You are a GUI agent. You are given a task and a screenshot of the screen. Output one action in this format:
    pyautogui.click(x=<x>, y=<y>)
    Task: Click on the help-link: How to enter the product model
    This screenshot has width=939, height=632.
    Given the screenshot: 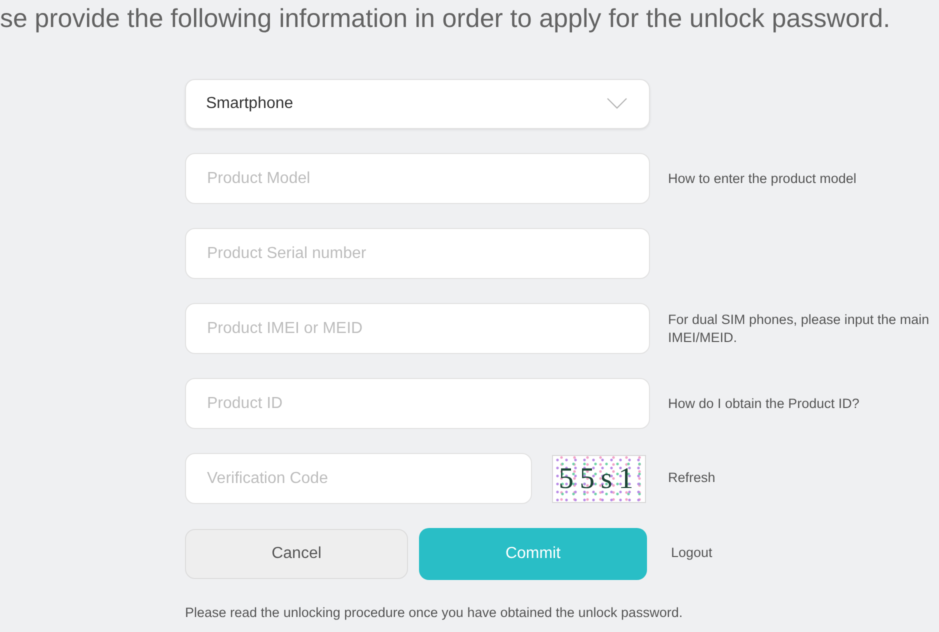 What is the action you would take?
    pyautogui.click(x=762, y=179)
    